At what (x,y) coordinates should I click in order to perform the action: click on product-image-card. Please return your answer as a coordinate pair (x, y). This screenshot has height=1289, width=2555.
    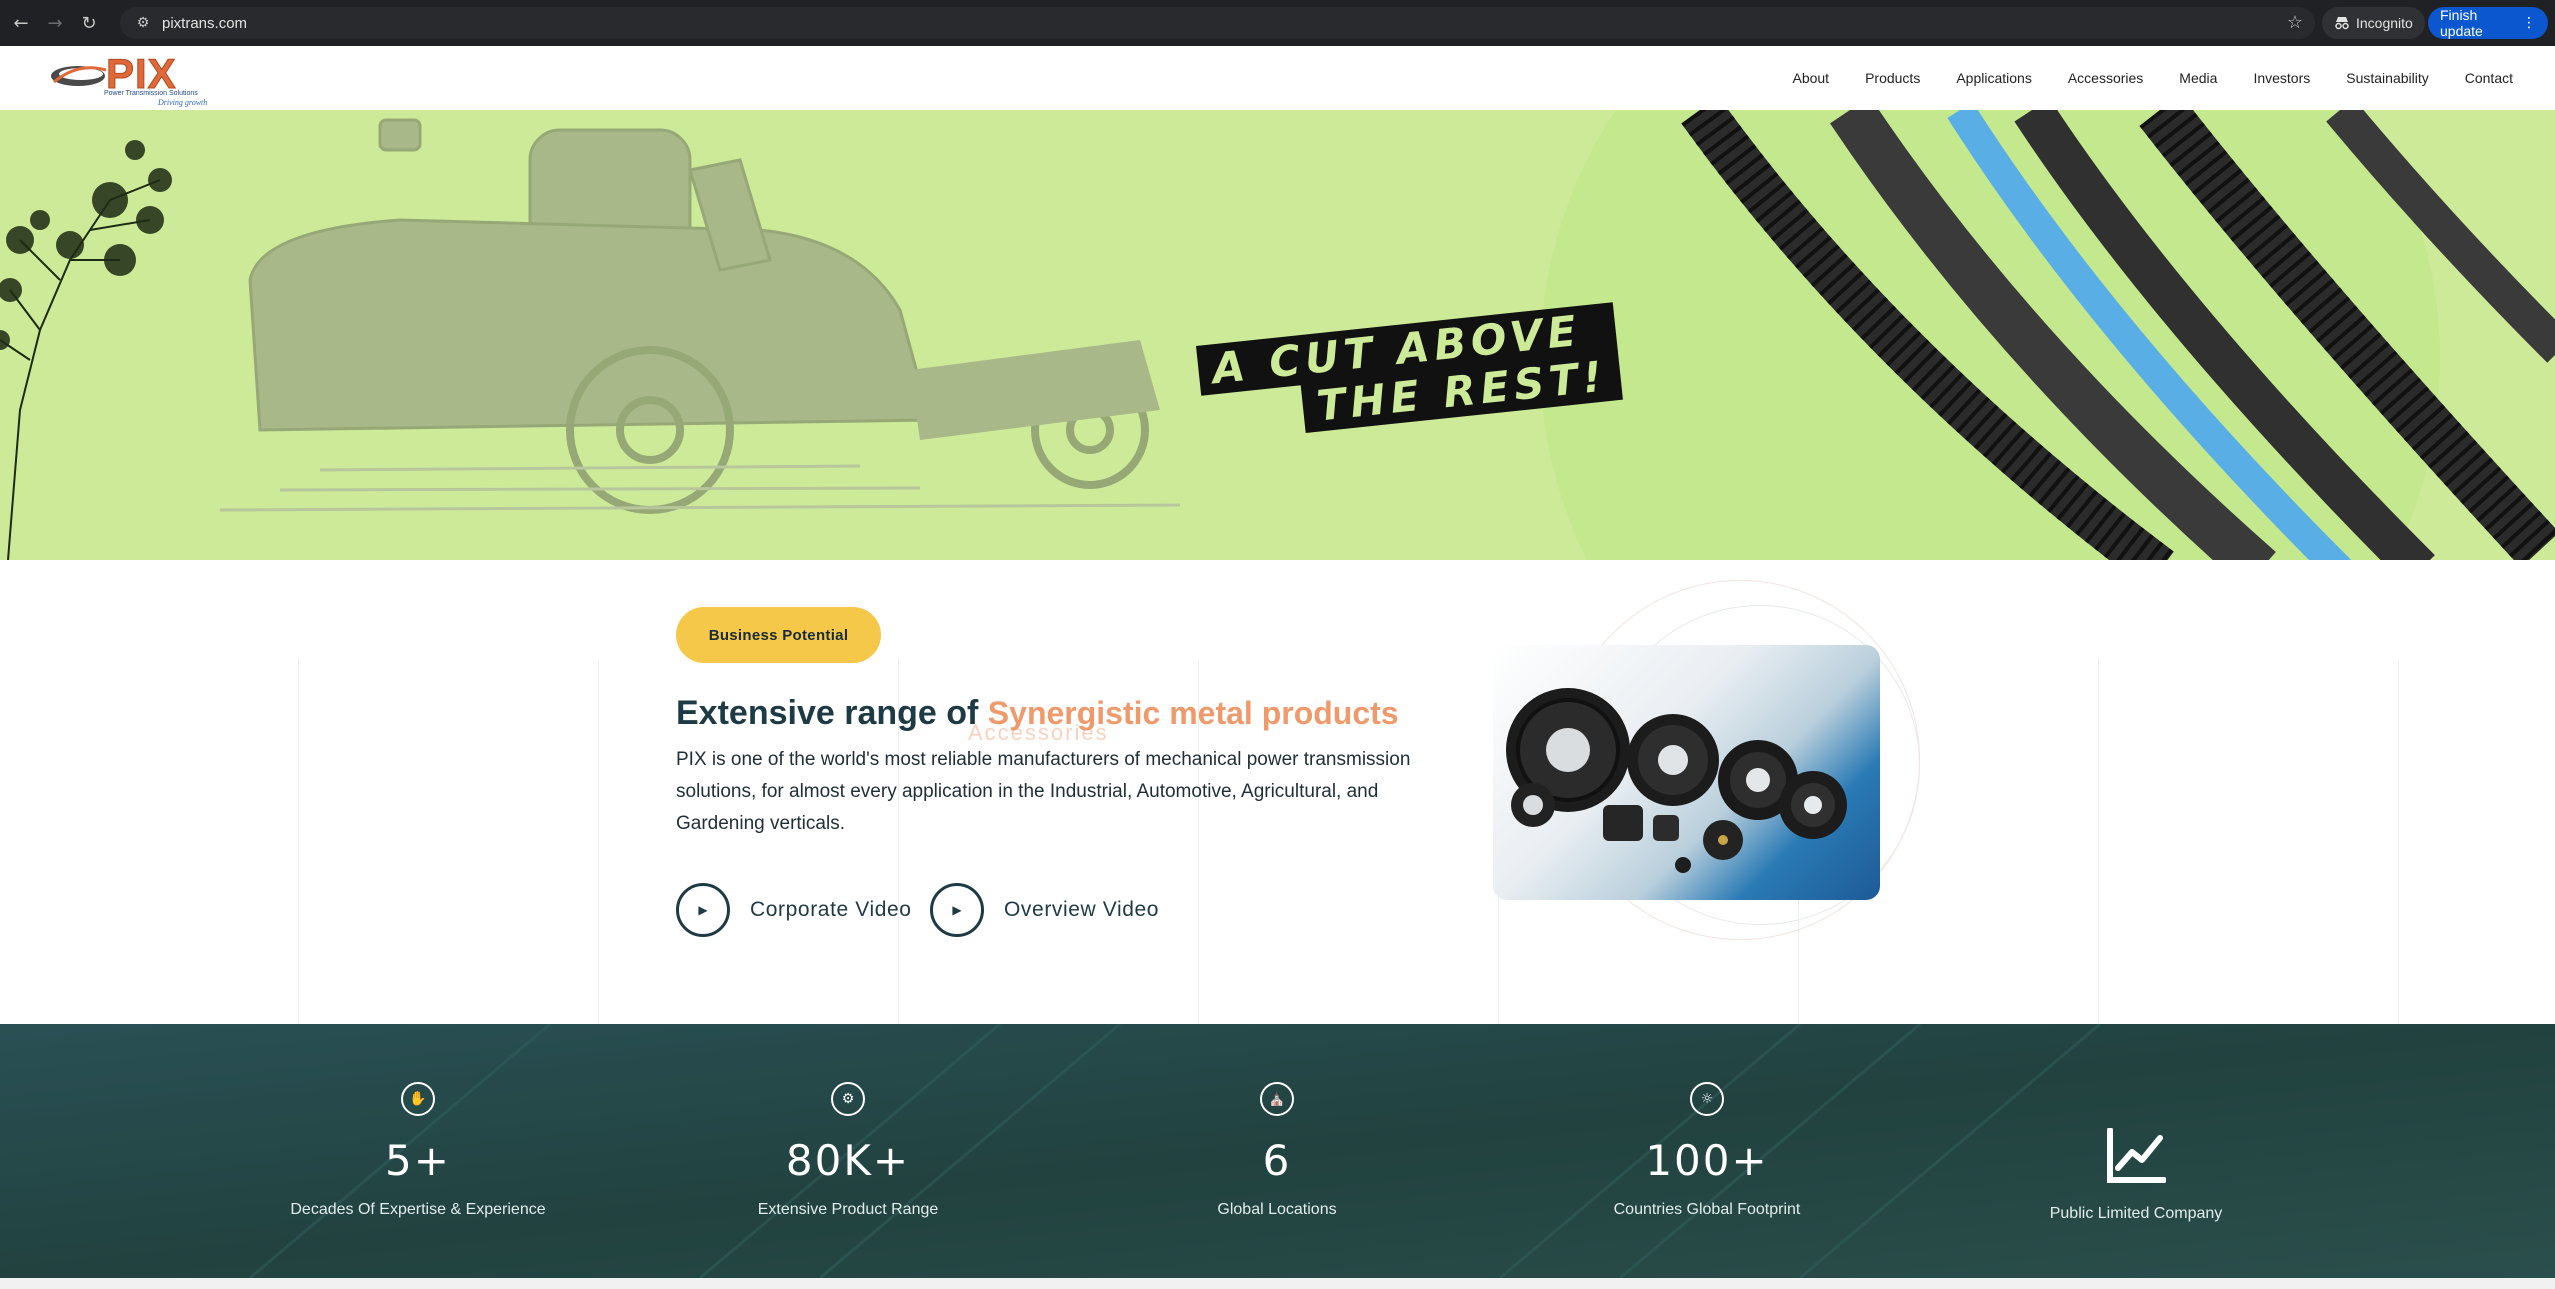
    Looking at the image, I should click on (1686, 772).